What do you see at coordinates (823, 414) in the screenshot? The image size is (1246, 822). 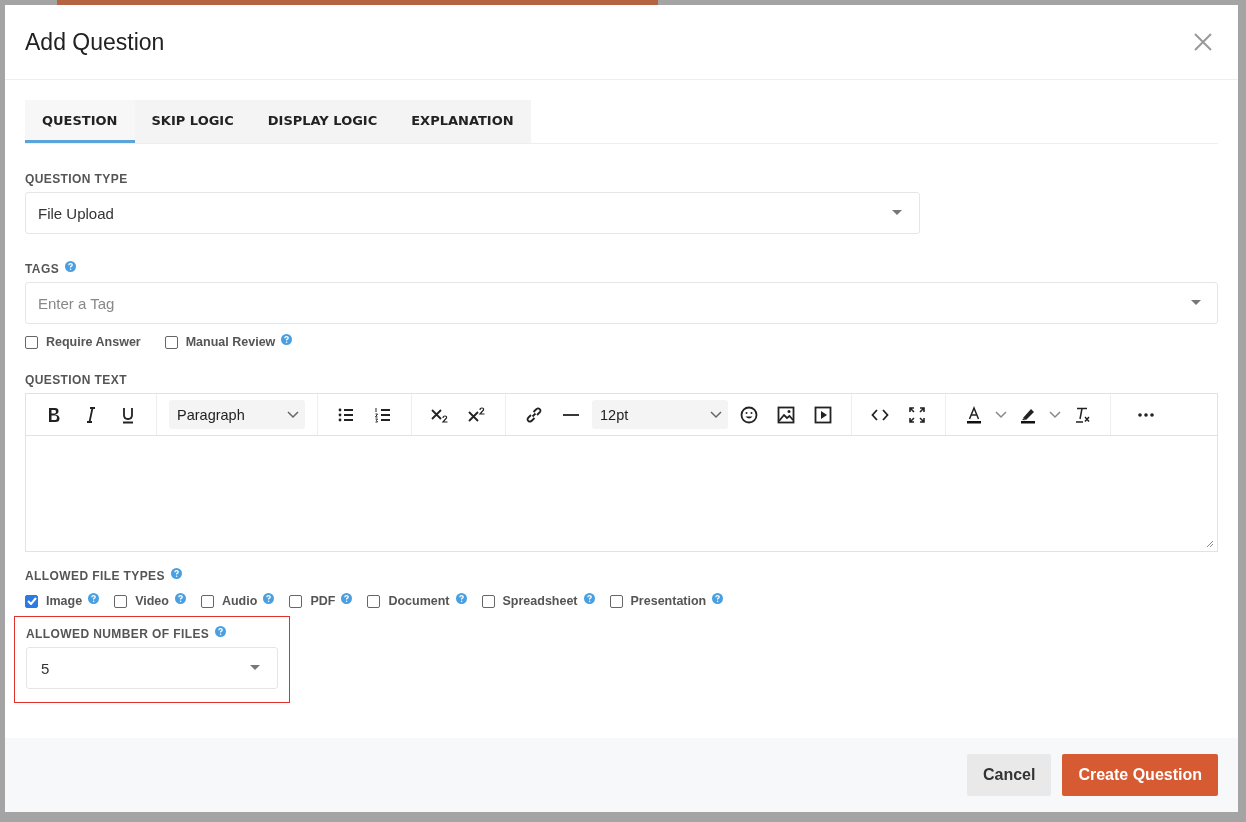 I see `video-icon` at bounding box center [823, 414].